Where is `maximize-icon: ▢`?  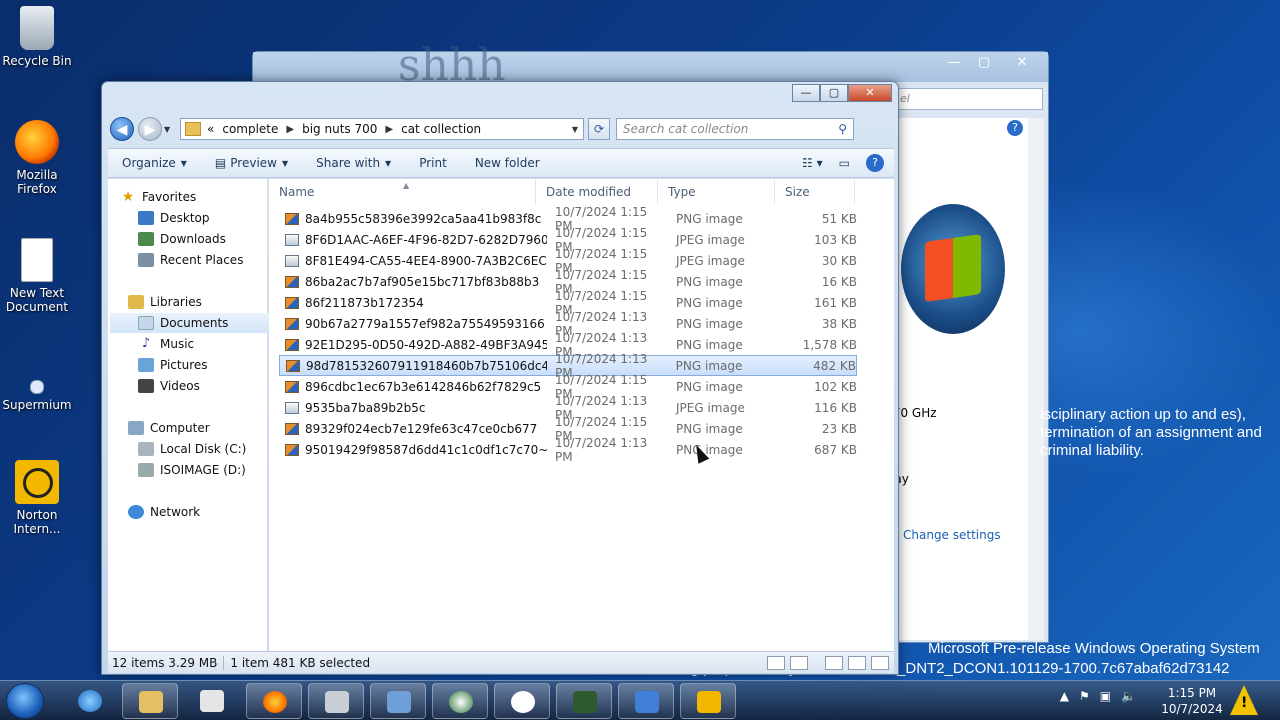
maximize-icon: ▢ is located at coordinates (984, 63).